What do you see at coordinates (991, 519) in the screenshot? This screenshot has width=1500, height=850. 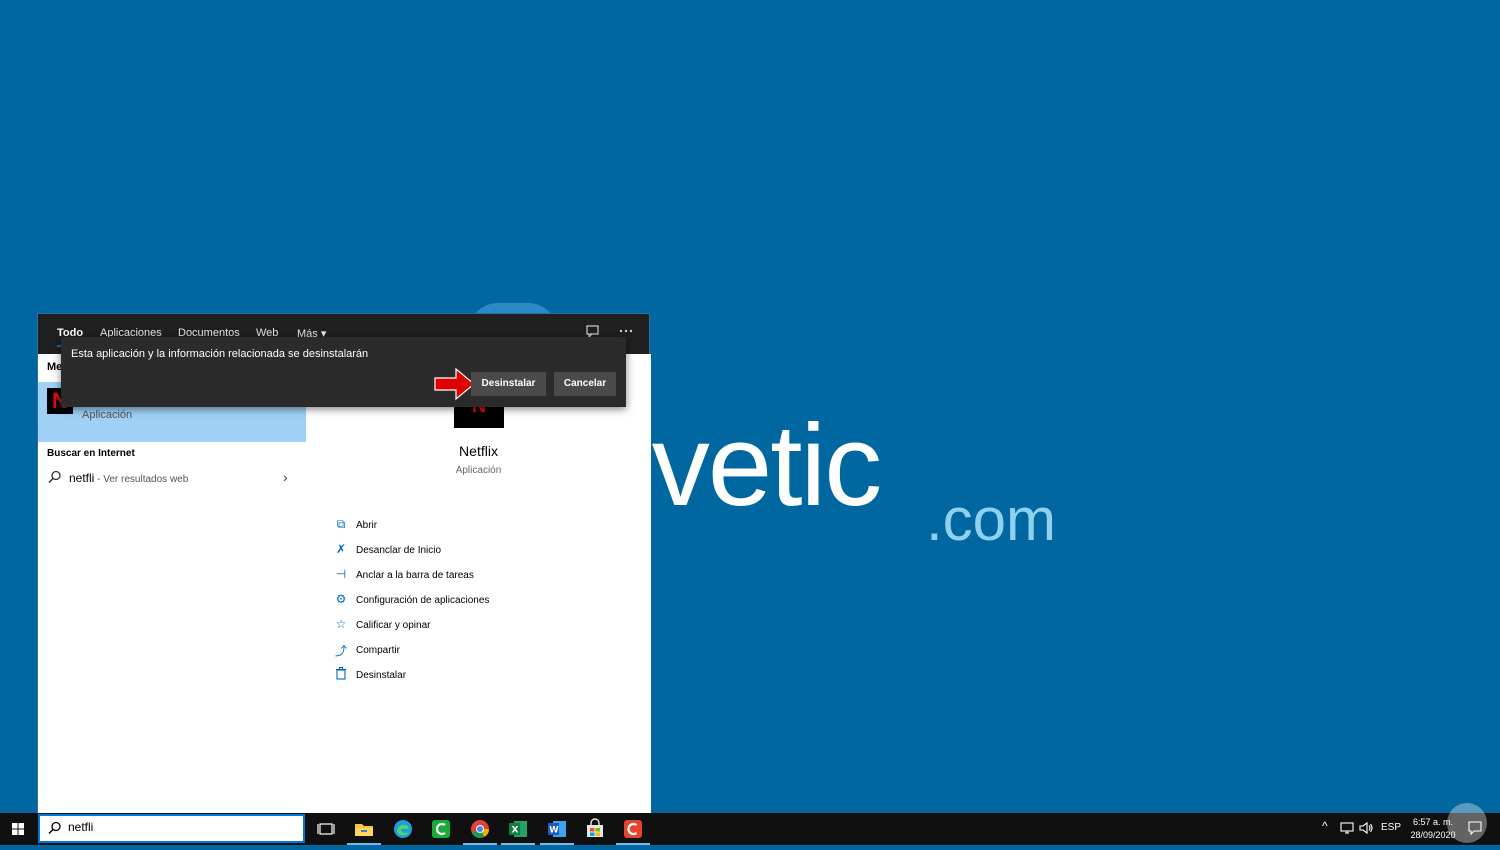 I see `wallpaper-logo-suffix: .com` at bounding box center [991, 519].